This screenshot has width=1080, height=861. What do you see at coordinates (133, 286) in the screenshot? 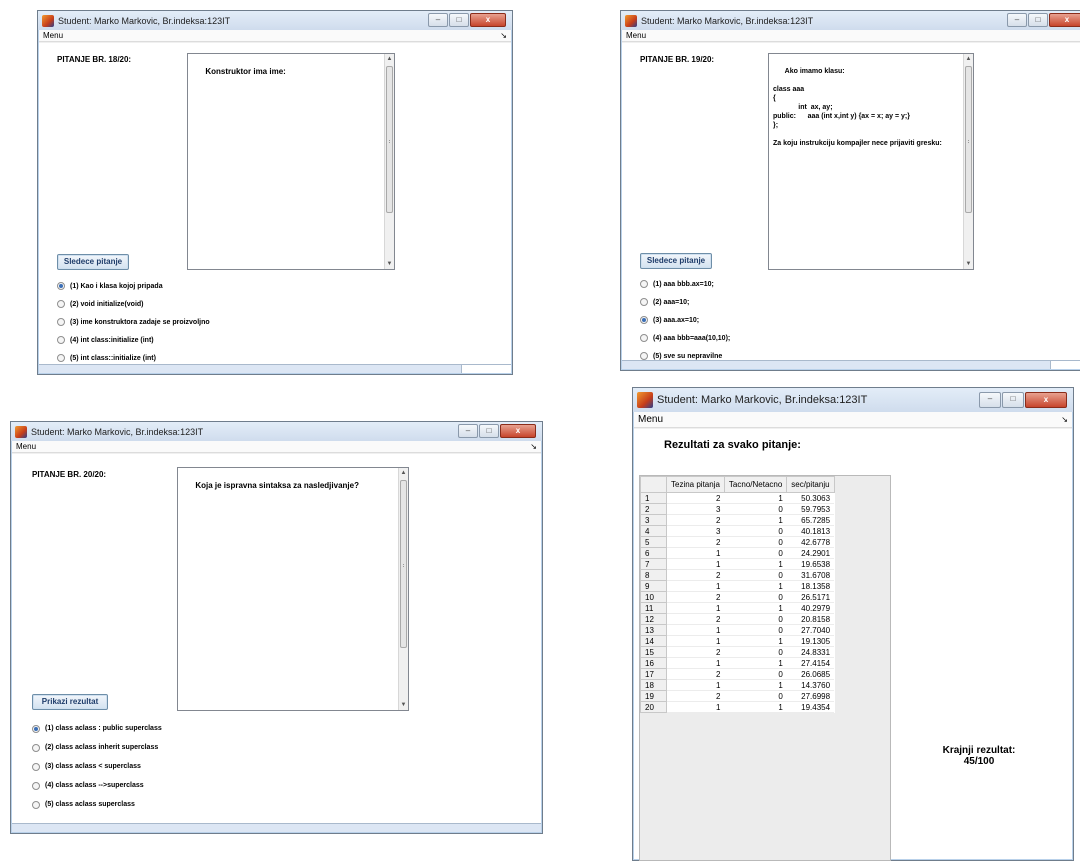
I see `answer-option: (1) Kao i klasa kojoj pripada` at bounding box center [133, 286].